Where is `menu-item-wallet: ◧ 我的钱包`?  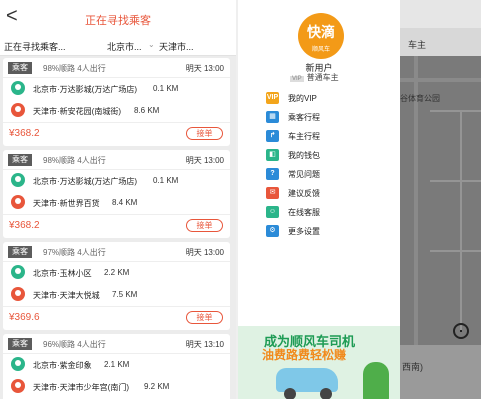
menu-item-wallet: ◧ 我的钱包 is located at coordinates (321, 156).